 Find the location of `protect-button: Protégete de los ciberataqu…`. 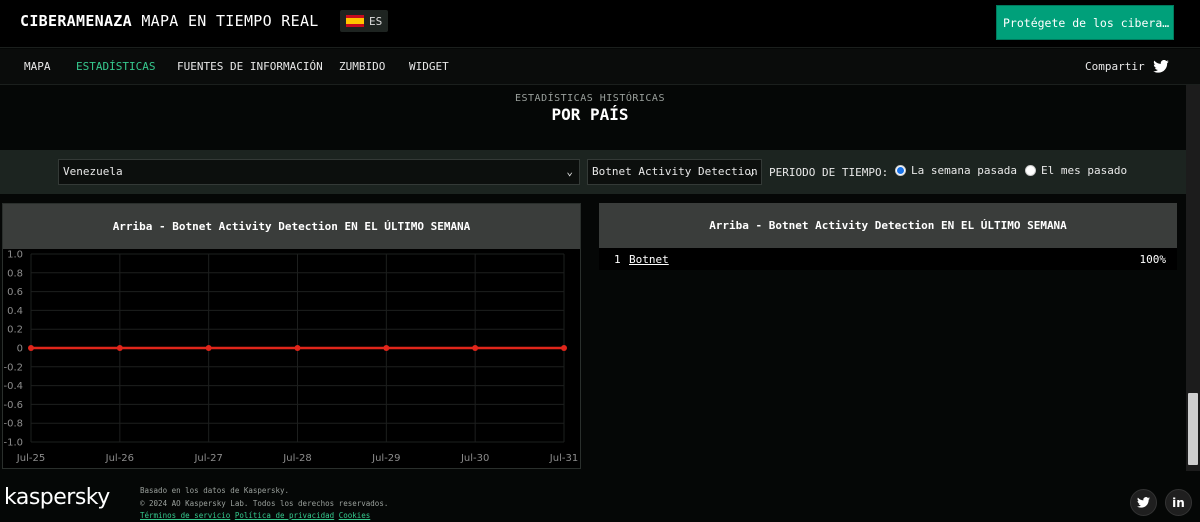

protect-button: Protégete de los ciberataqu… is located at coordinates (1085, 22).